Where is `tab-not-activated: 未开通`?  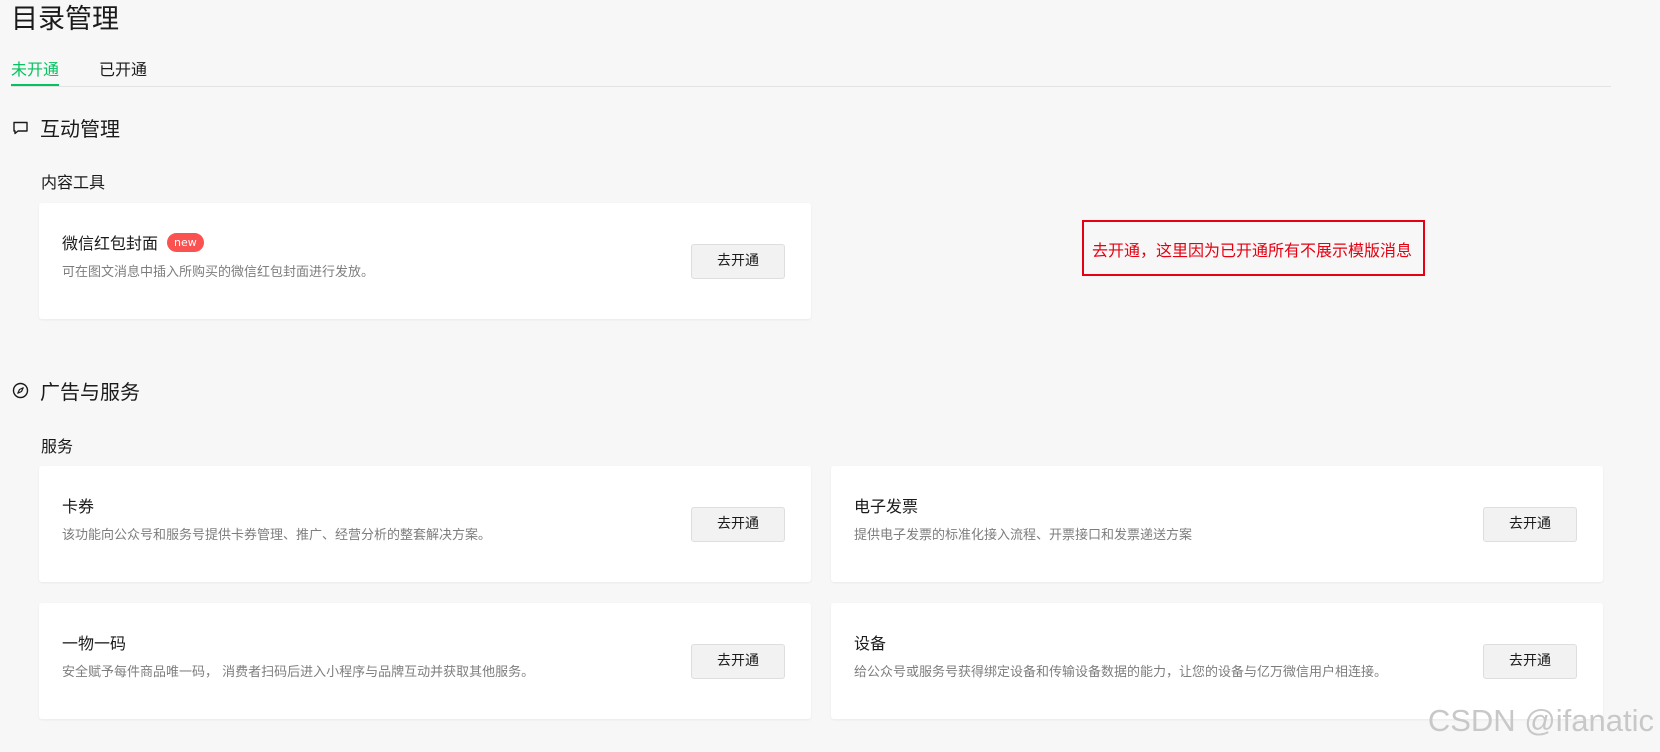 tab-not-activated: 未开通 is located at coordinates (35, 70).